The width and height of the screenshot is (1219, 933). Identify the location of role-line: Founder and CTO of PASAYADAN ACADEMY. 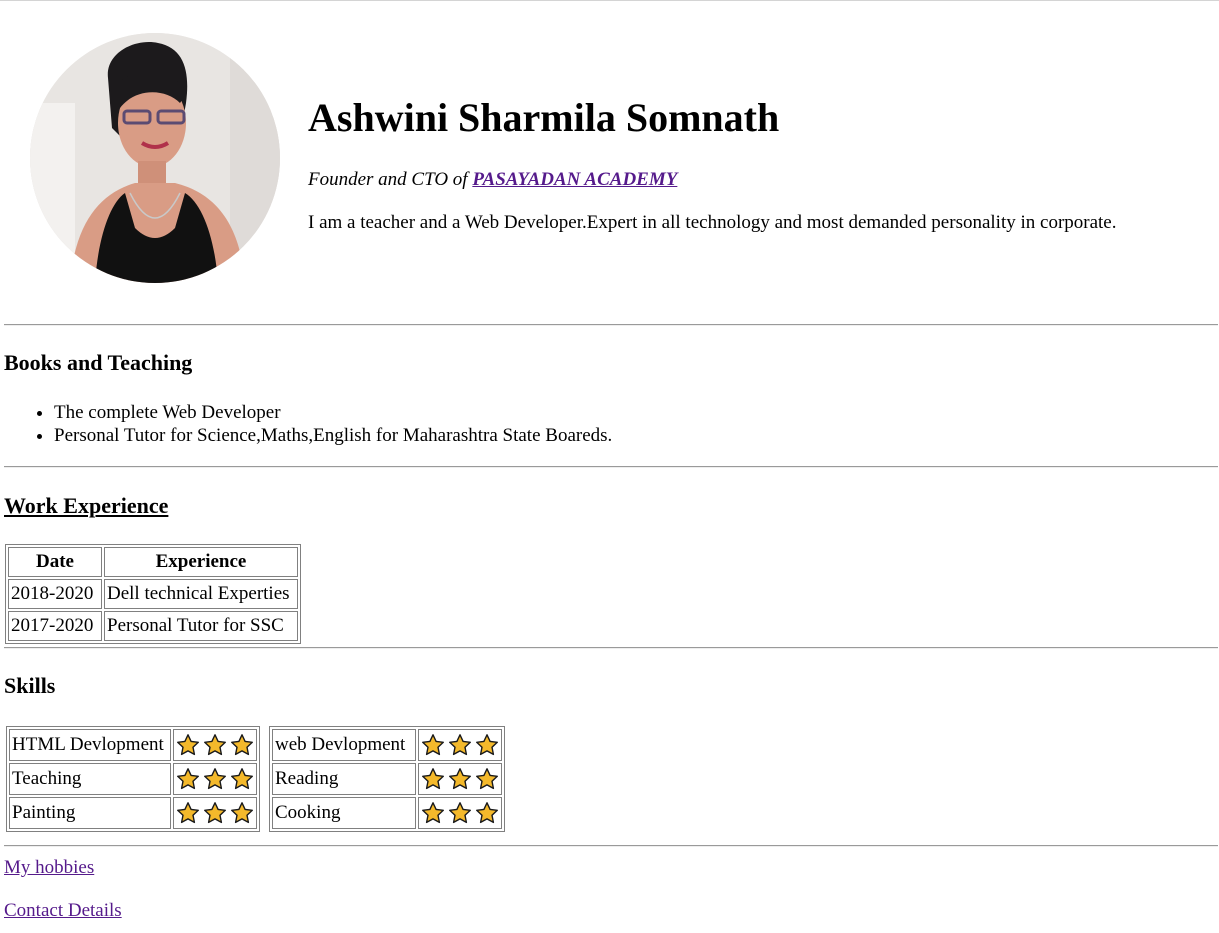
(492, 180).